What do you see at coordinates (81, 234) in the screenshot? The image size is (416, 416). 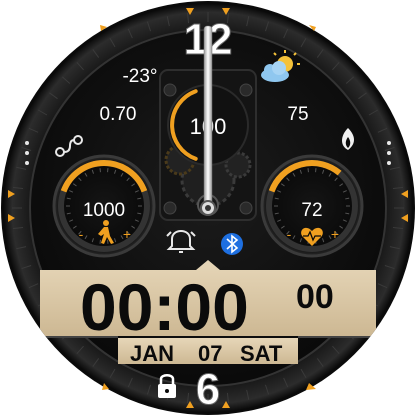 I see `steps-minus: -` at bounding box center [81, 234].